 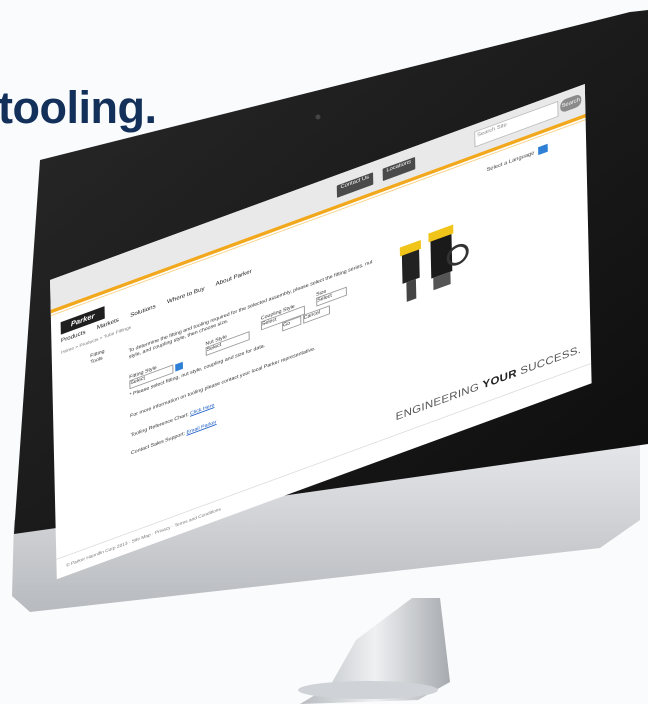 I want to click on email-link: Email Parker, so click(x=201, y=428).